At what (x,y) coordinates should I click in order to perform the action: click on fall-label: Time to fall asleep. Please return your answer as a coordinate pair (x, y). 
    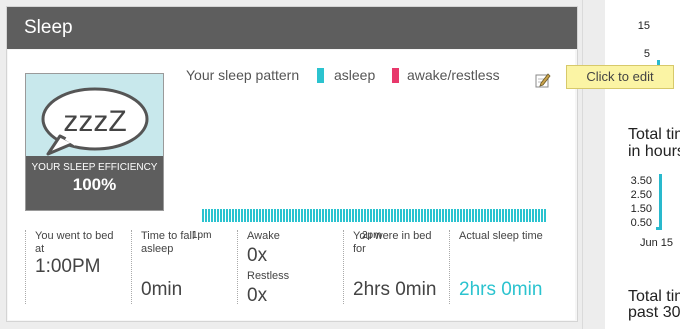
    Looking at the image, I should click on (168, 242).